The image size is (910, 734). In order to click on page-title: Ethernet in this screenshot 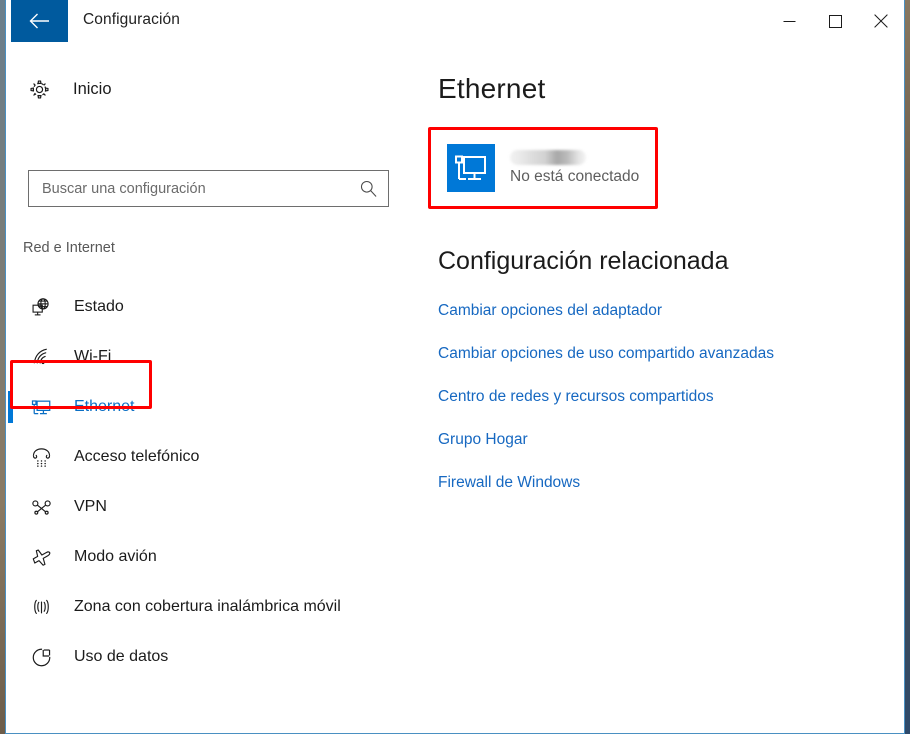, I will do `click(492, 88)`.